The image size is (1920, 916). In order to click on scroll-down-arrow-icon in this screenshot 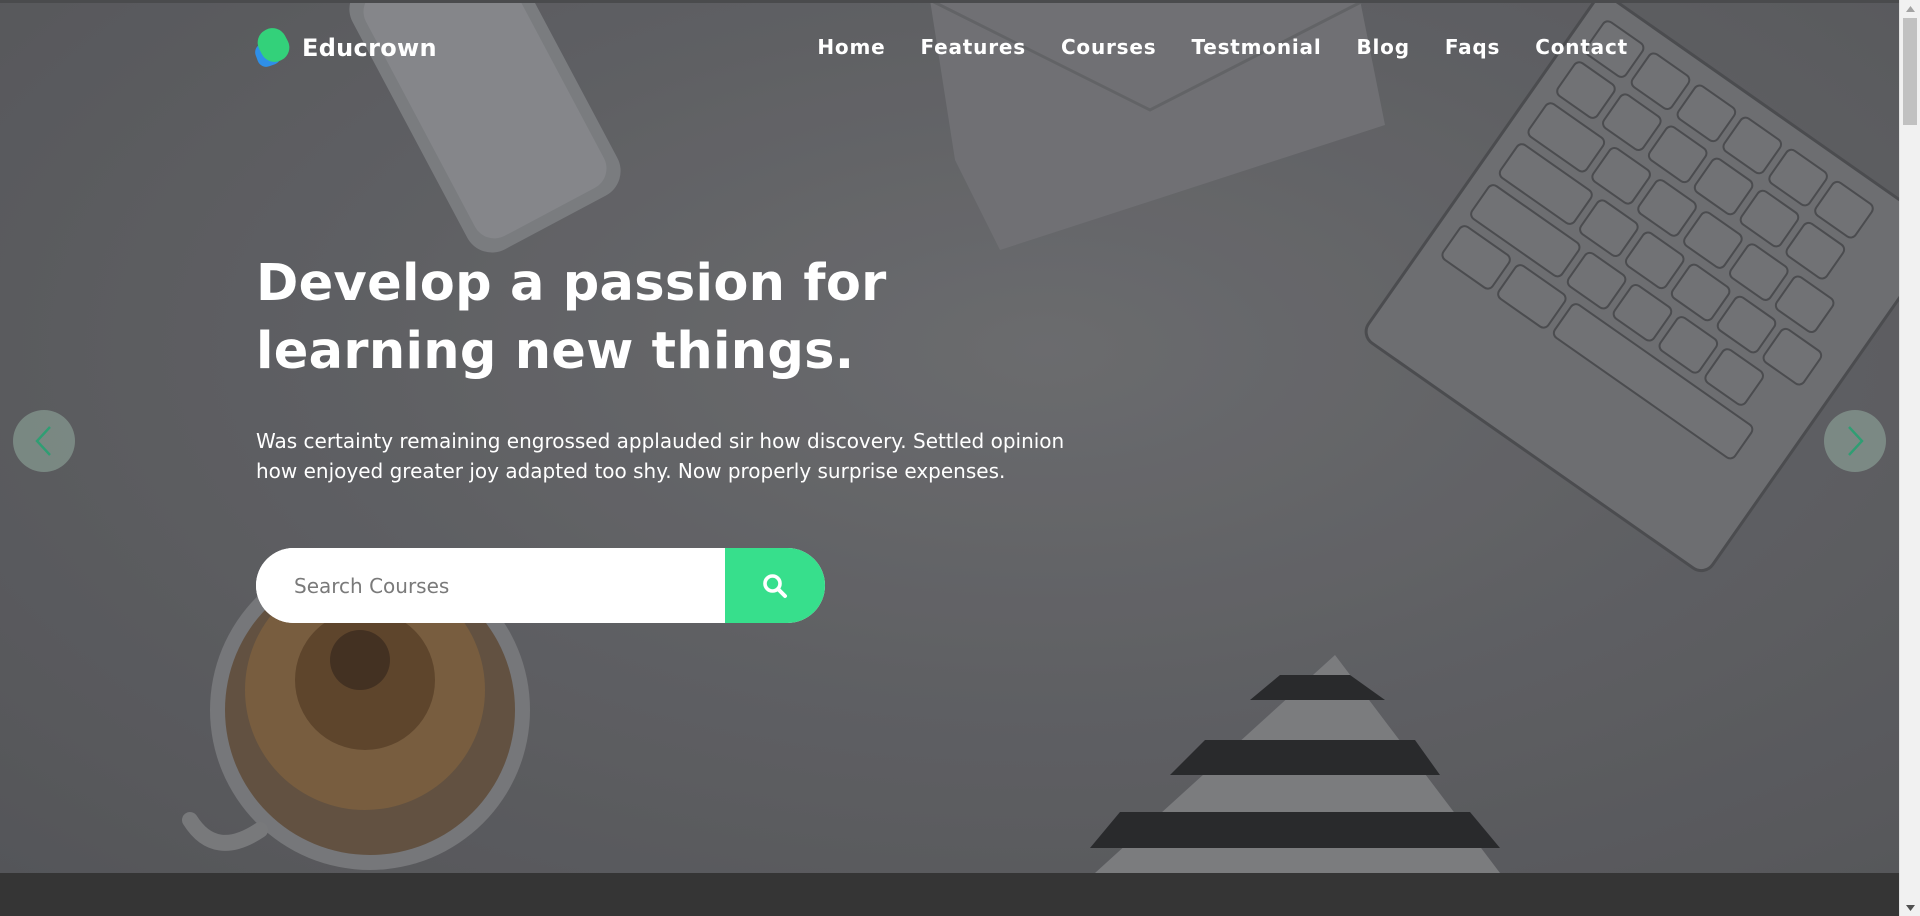, I will do `click(1910, 907)`.